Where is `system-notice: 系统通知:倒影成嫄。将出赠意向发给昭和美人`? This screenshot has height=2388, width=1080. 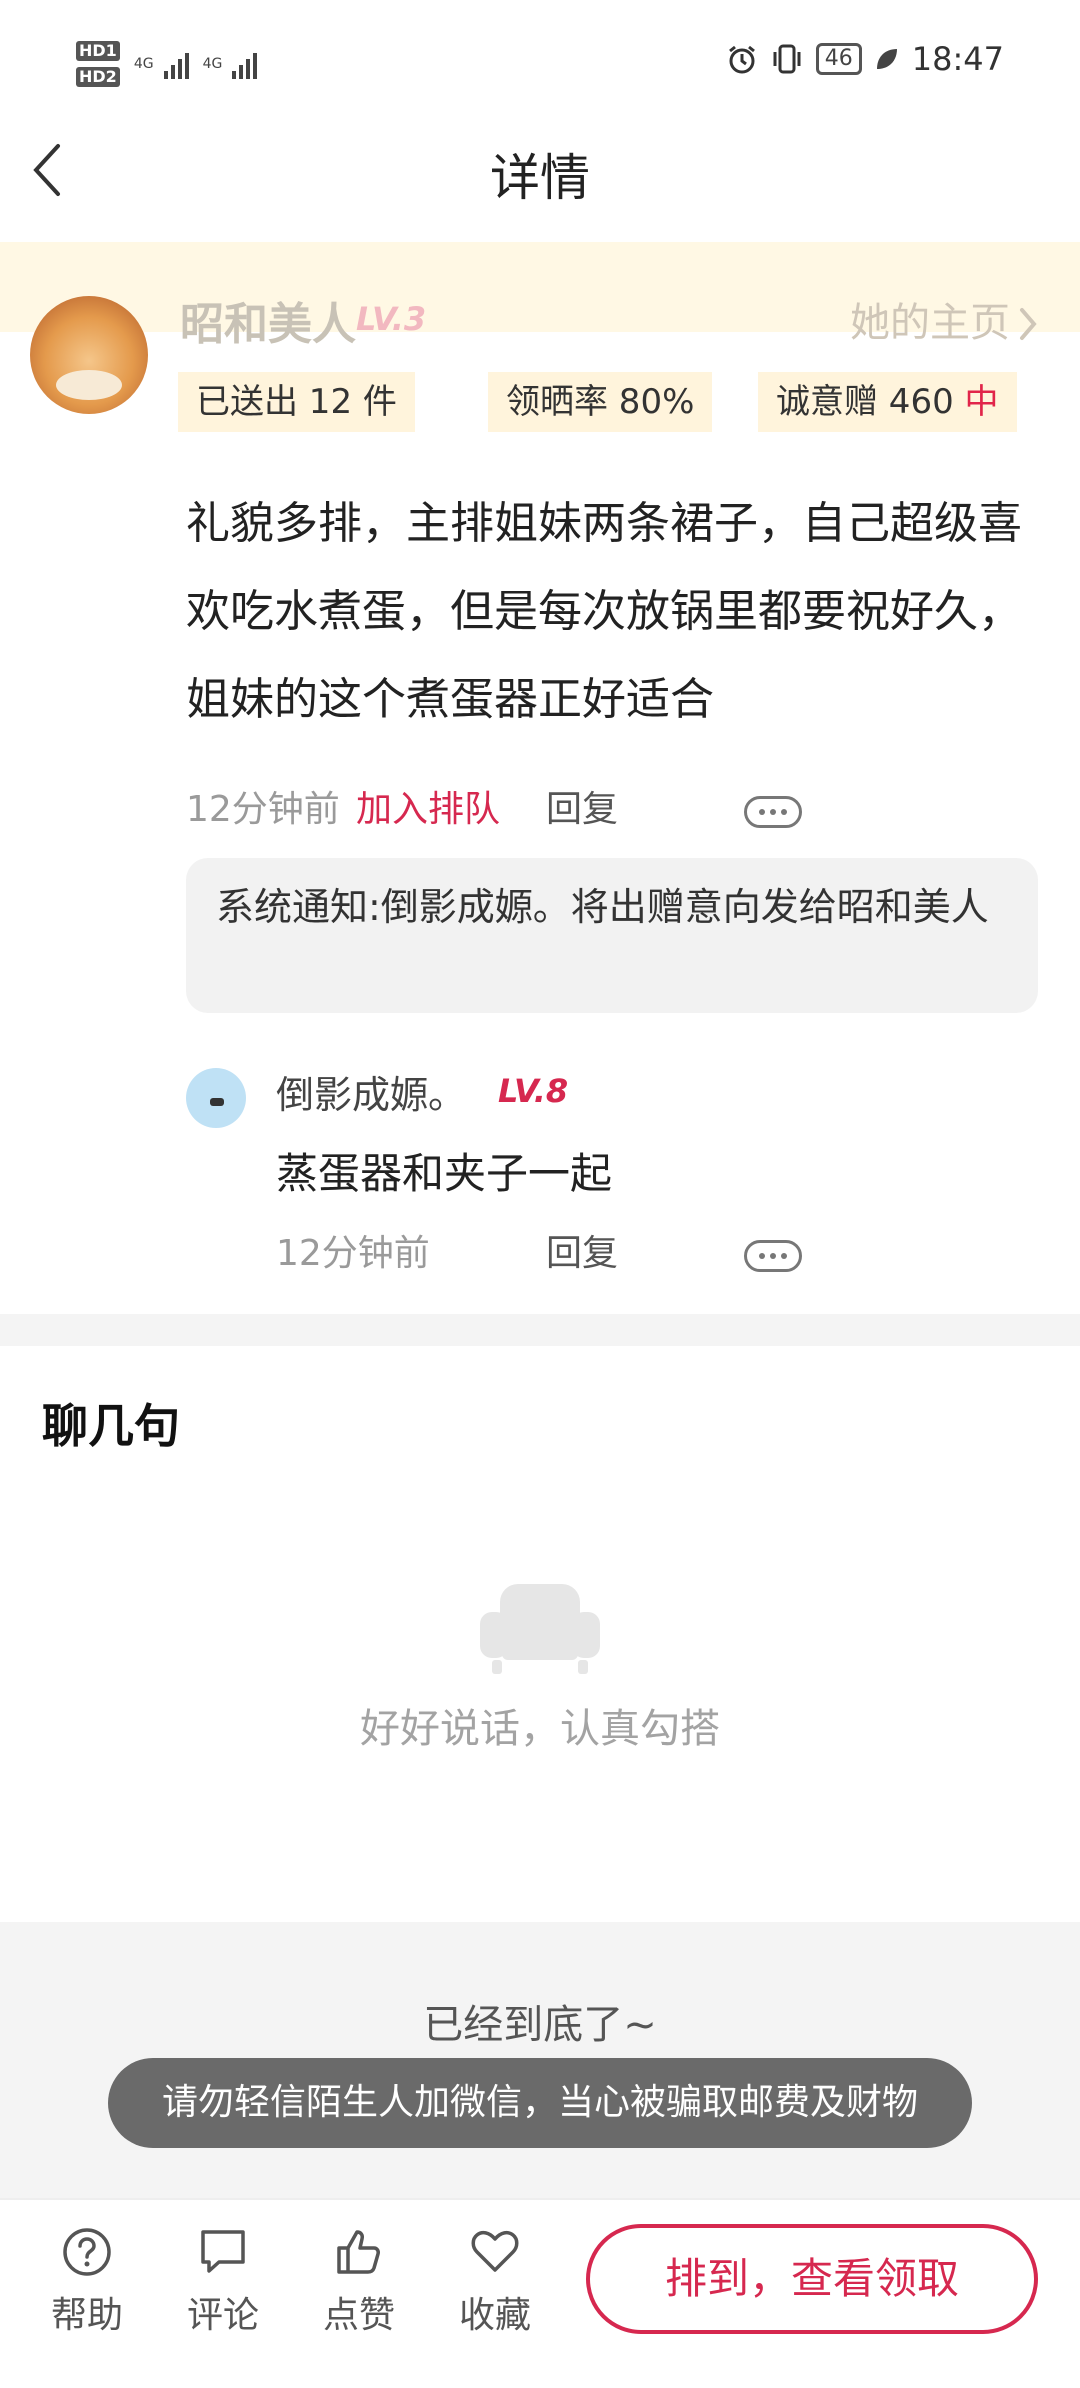 system-notice: 系统通知:倒影成嫄。将出赠意向发给昭和美人 is located at coordinates (612, 935).